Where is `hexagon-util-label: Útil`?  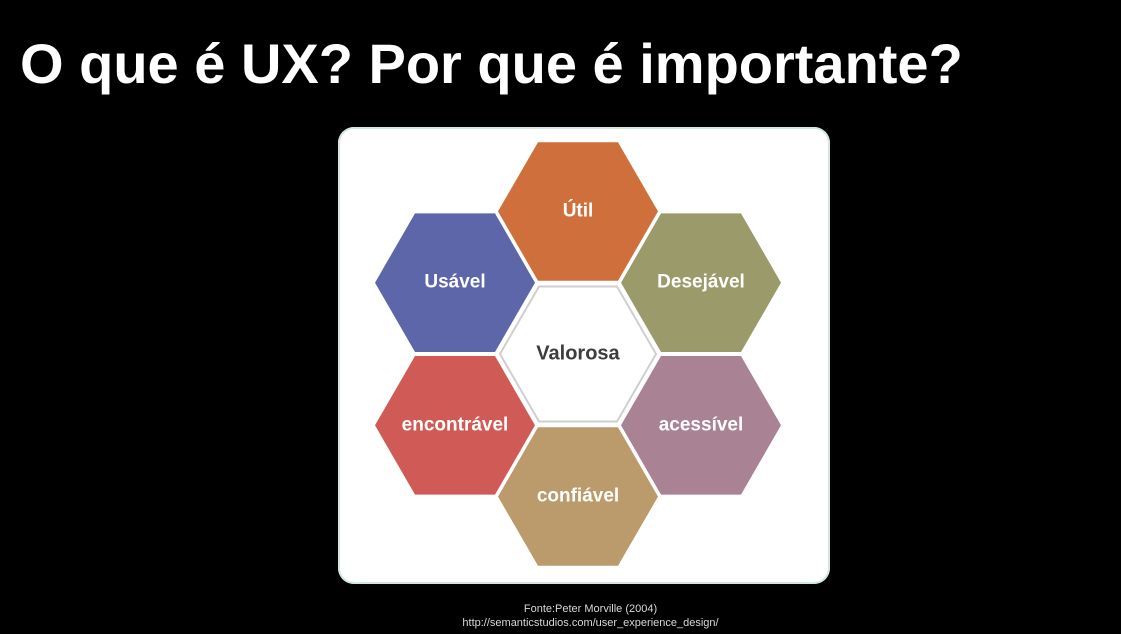 hexagon-util-label: Útil is located at coordinates (578, 210).